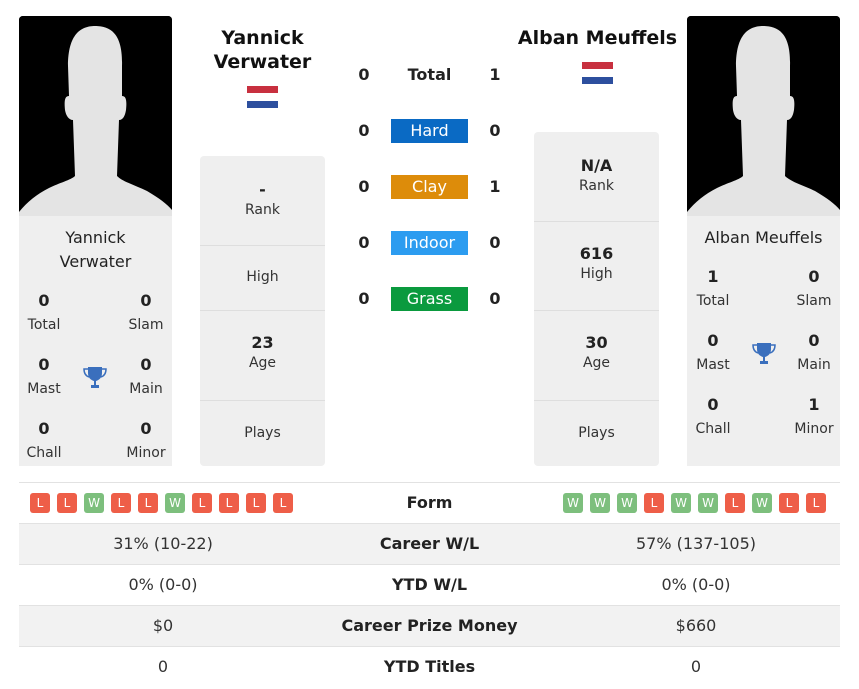 Image resolution: width=859 pixels, height=689 pixels. I want to click on player1-titles-main: 0 Main, so click(146, 377).